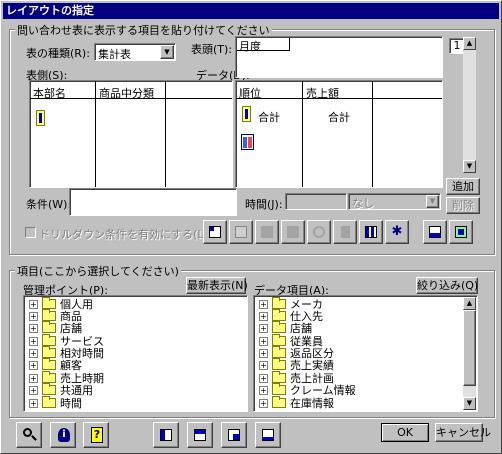  Describe the element at coordinates (463, 186) in the screenshot. I see `add-button: 追加` at that location.